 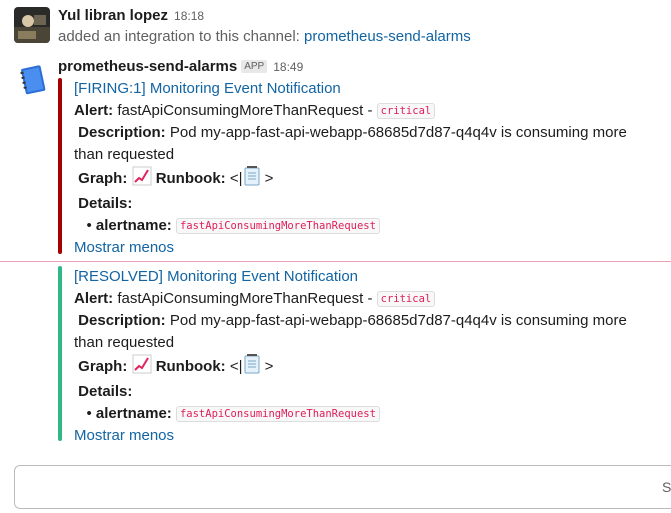 What do you see at coordinates (189, 16) in the screenshot?
I see `message-time: 18:18` at bounding box center [189, 16].